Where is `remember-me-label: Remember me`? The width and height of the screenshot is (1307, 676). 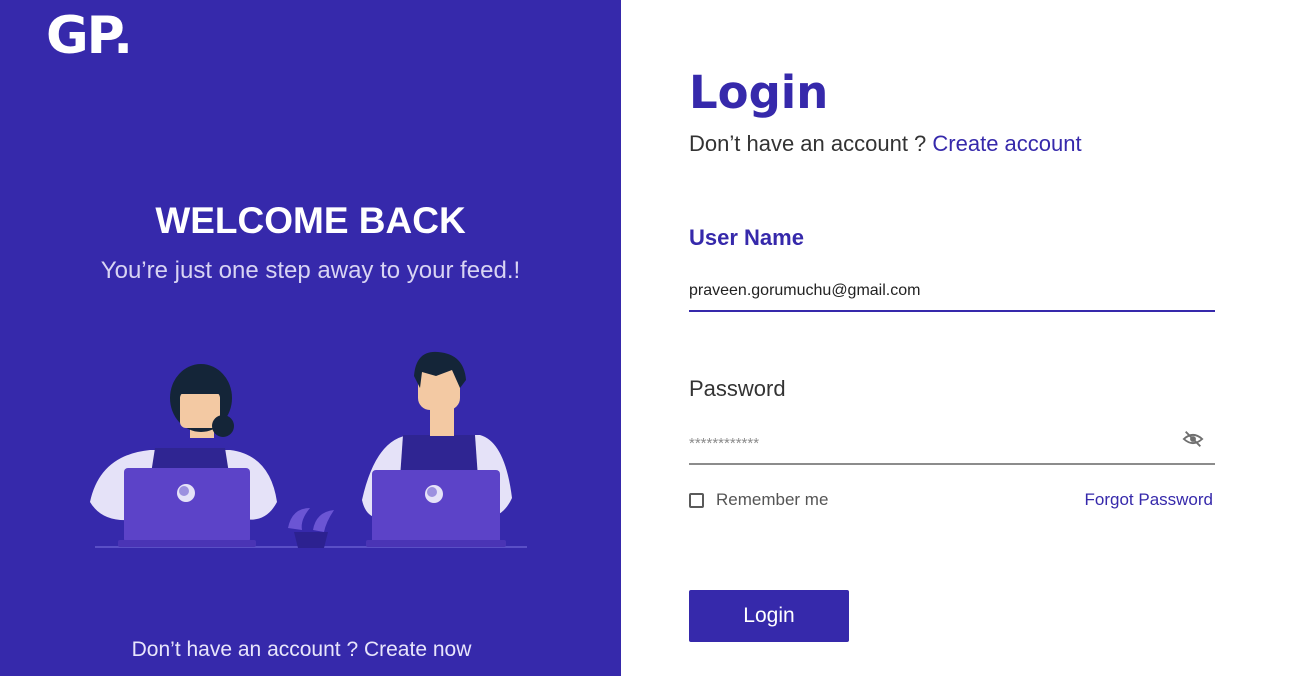
remember-me-label: Remember me is located at coordinates (772, 499).